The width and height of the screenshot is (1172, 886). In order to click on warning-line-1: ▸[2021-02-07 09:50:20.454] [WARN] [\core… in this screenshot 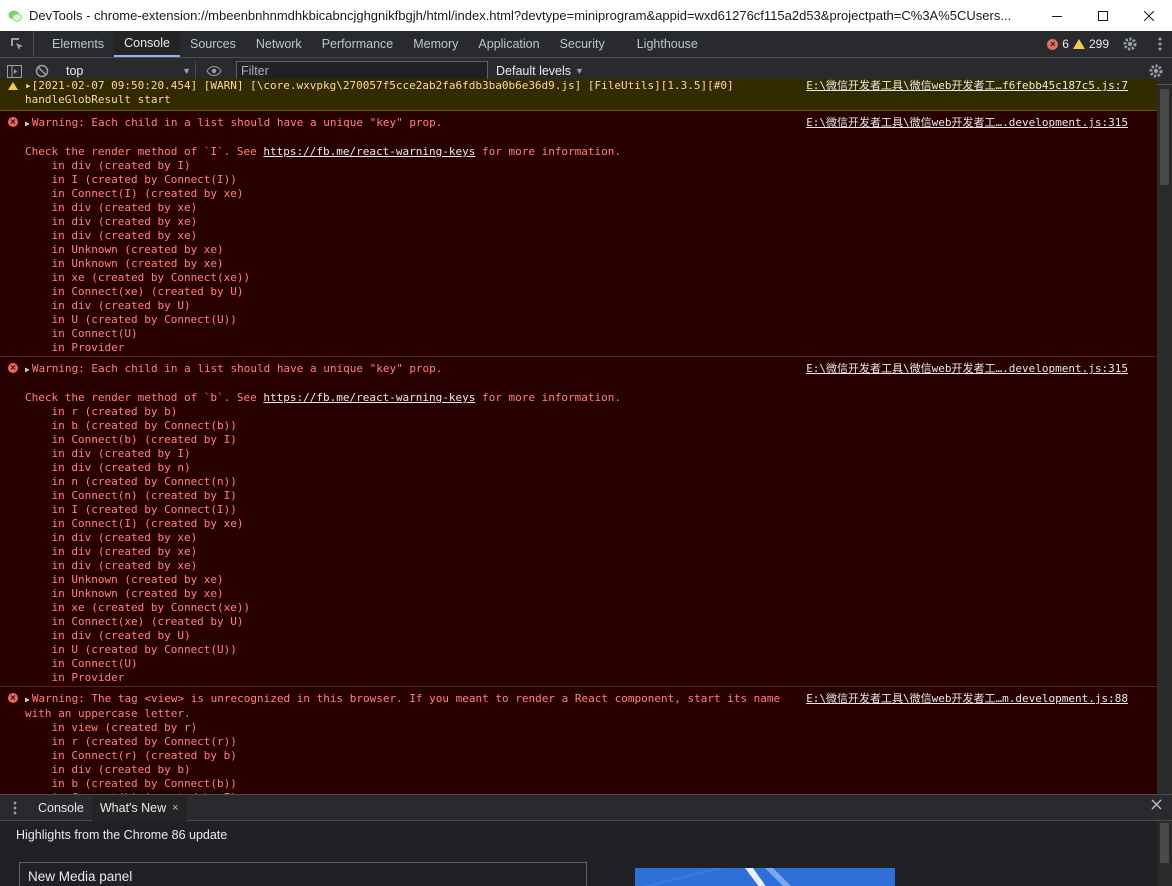, I will do `click(379, 85)`.